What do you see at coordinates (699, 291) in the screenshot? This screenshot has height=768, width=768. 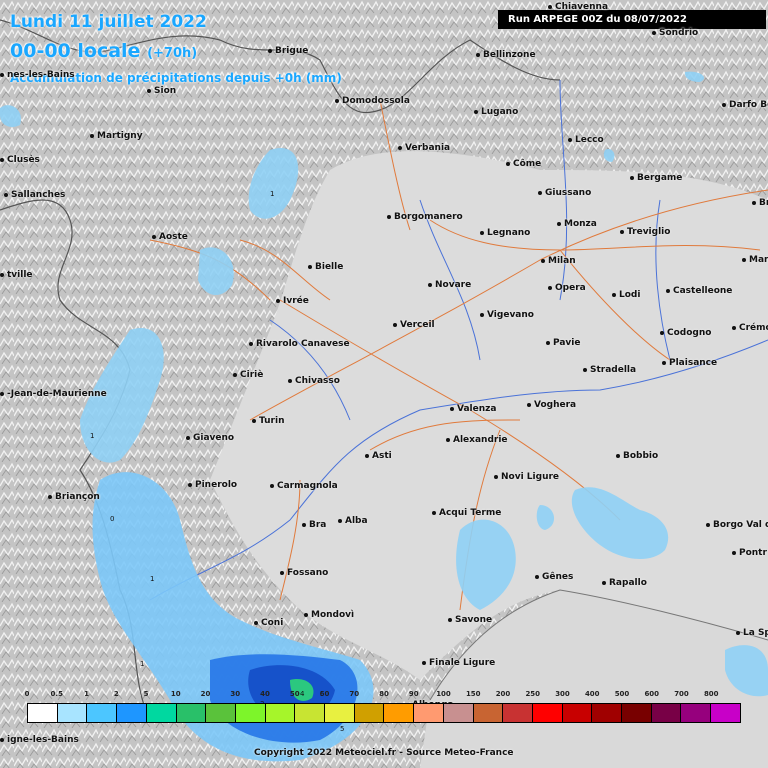 I see `city-label: Castelleone` at bounding box center [699, 291].